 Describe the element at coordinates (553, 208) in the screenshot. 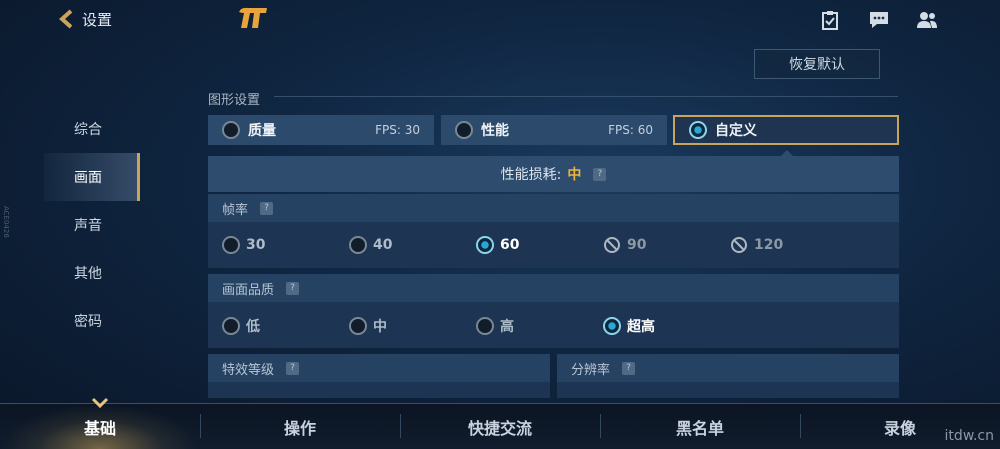

I see `framerate-header: 帧率 ?` at that location.